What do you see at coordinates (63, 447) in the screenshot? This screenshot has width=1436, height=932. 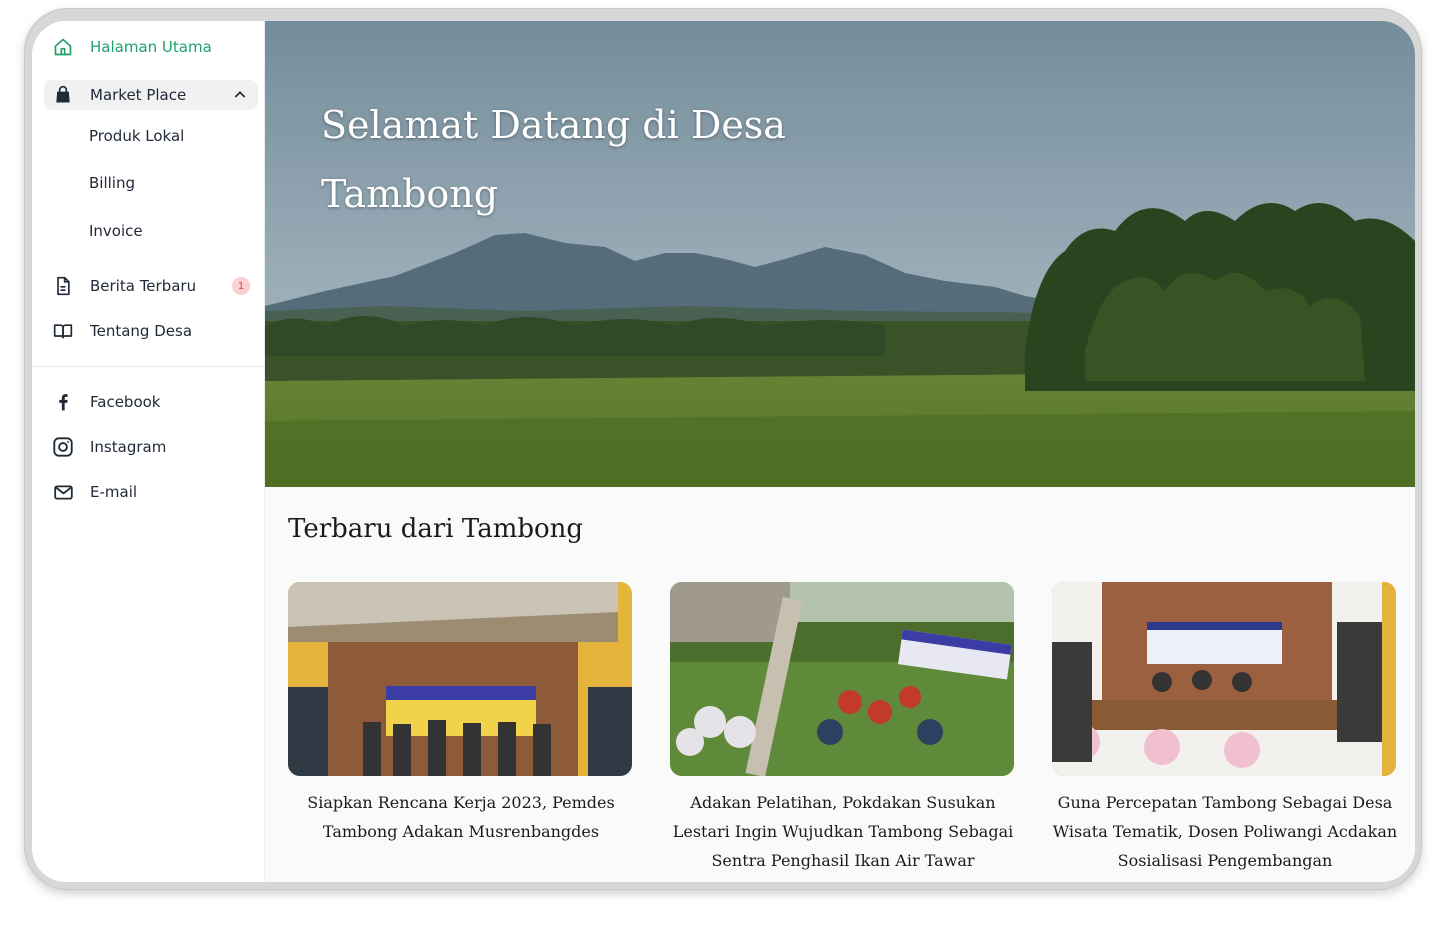 I see `instagram-icon` at bounding box center [63, 447].